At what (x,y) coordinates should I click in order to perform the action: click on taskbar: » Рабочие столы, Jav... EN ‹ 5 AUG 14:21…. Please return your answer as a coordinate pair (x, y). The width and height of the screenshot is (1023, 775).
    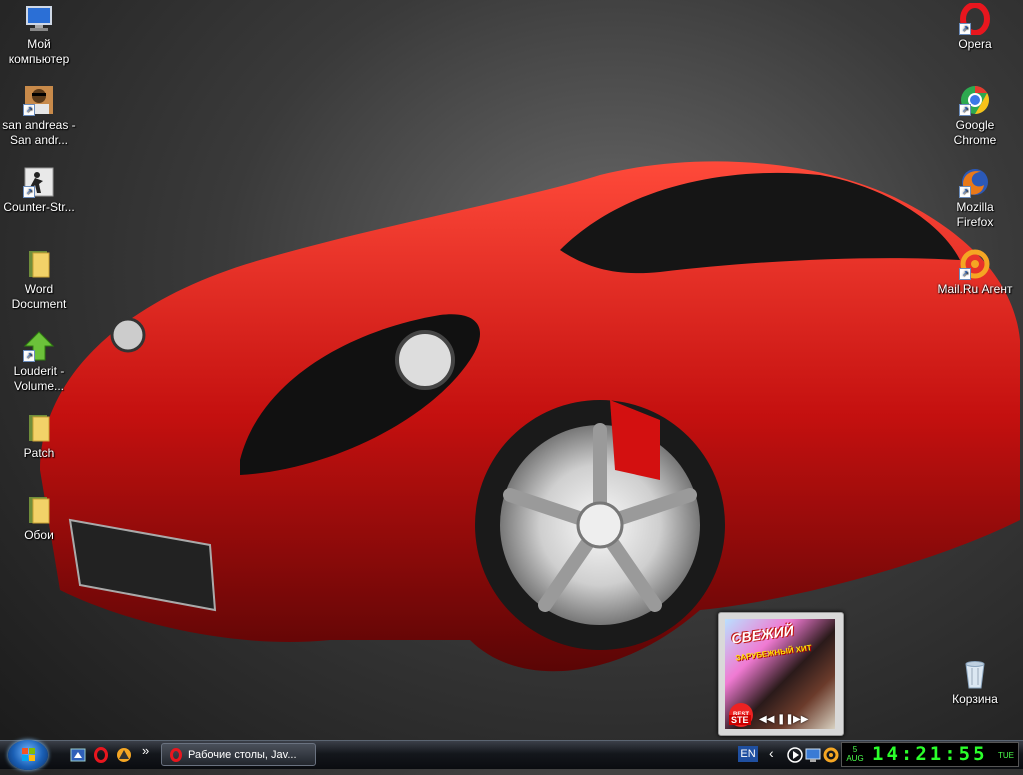
    Looking at the image, I should click on (511, 755).